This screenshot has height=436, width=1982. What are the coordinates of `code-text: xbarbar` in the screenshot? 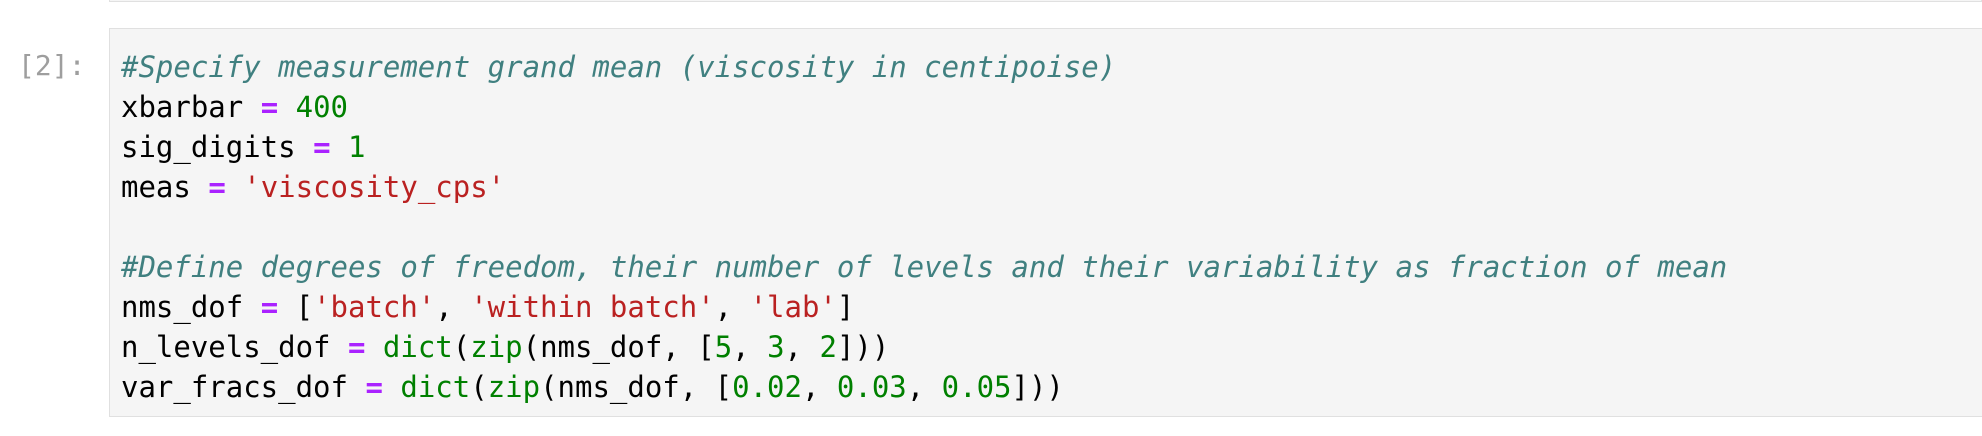 It's located at (191, 107).